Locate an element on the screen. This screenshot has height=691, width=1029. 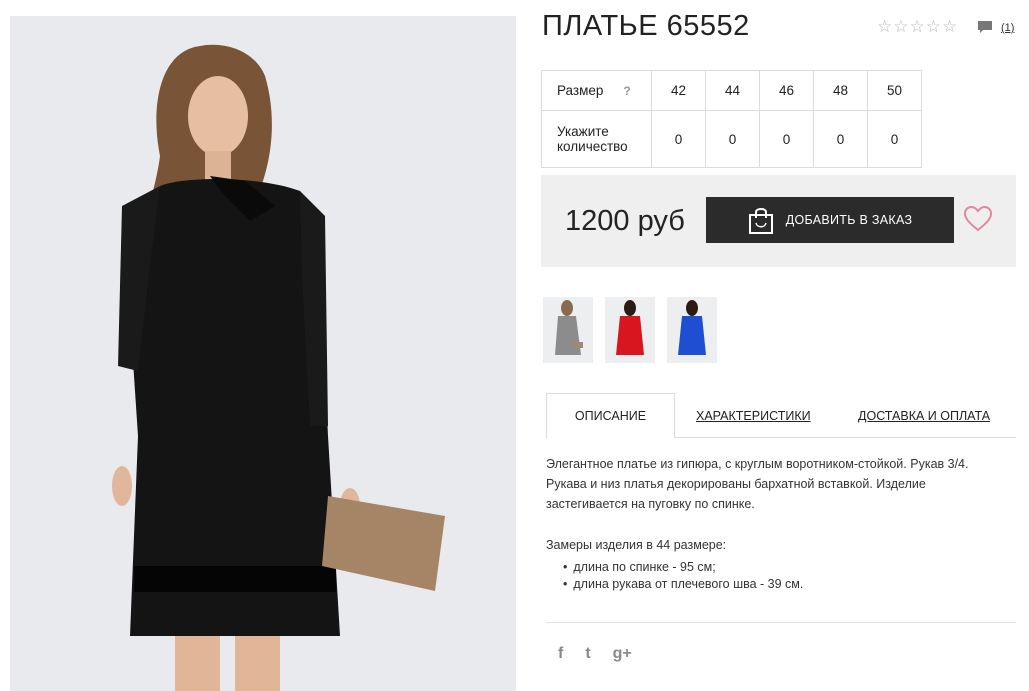
tab-description: ОПИСАНИЕ is located at coordinates (610, 416).